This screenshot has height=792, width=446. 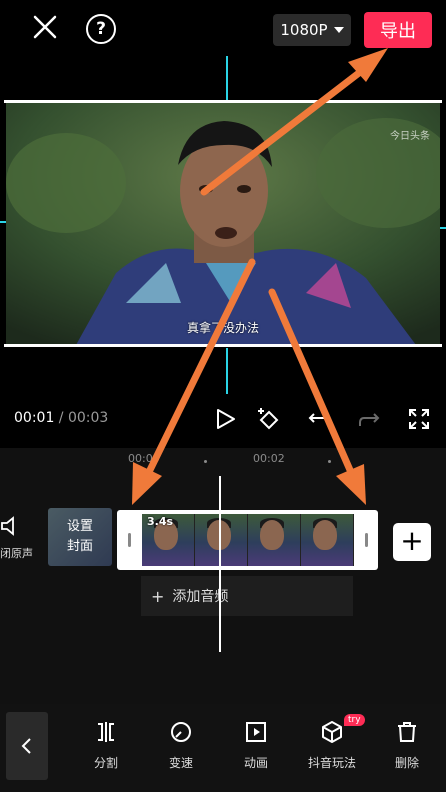 I want to click on add-audio-button: + 添加音频, so click(x=247, y=596).